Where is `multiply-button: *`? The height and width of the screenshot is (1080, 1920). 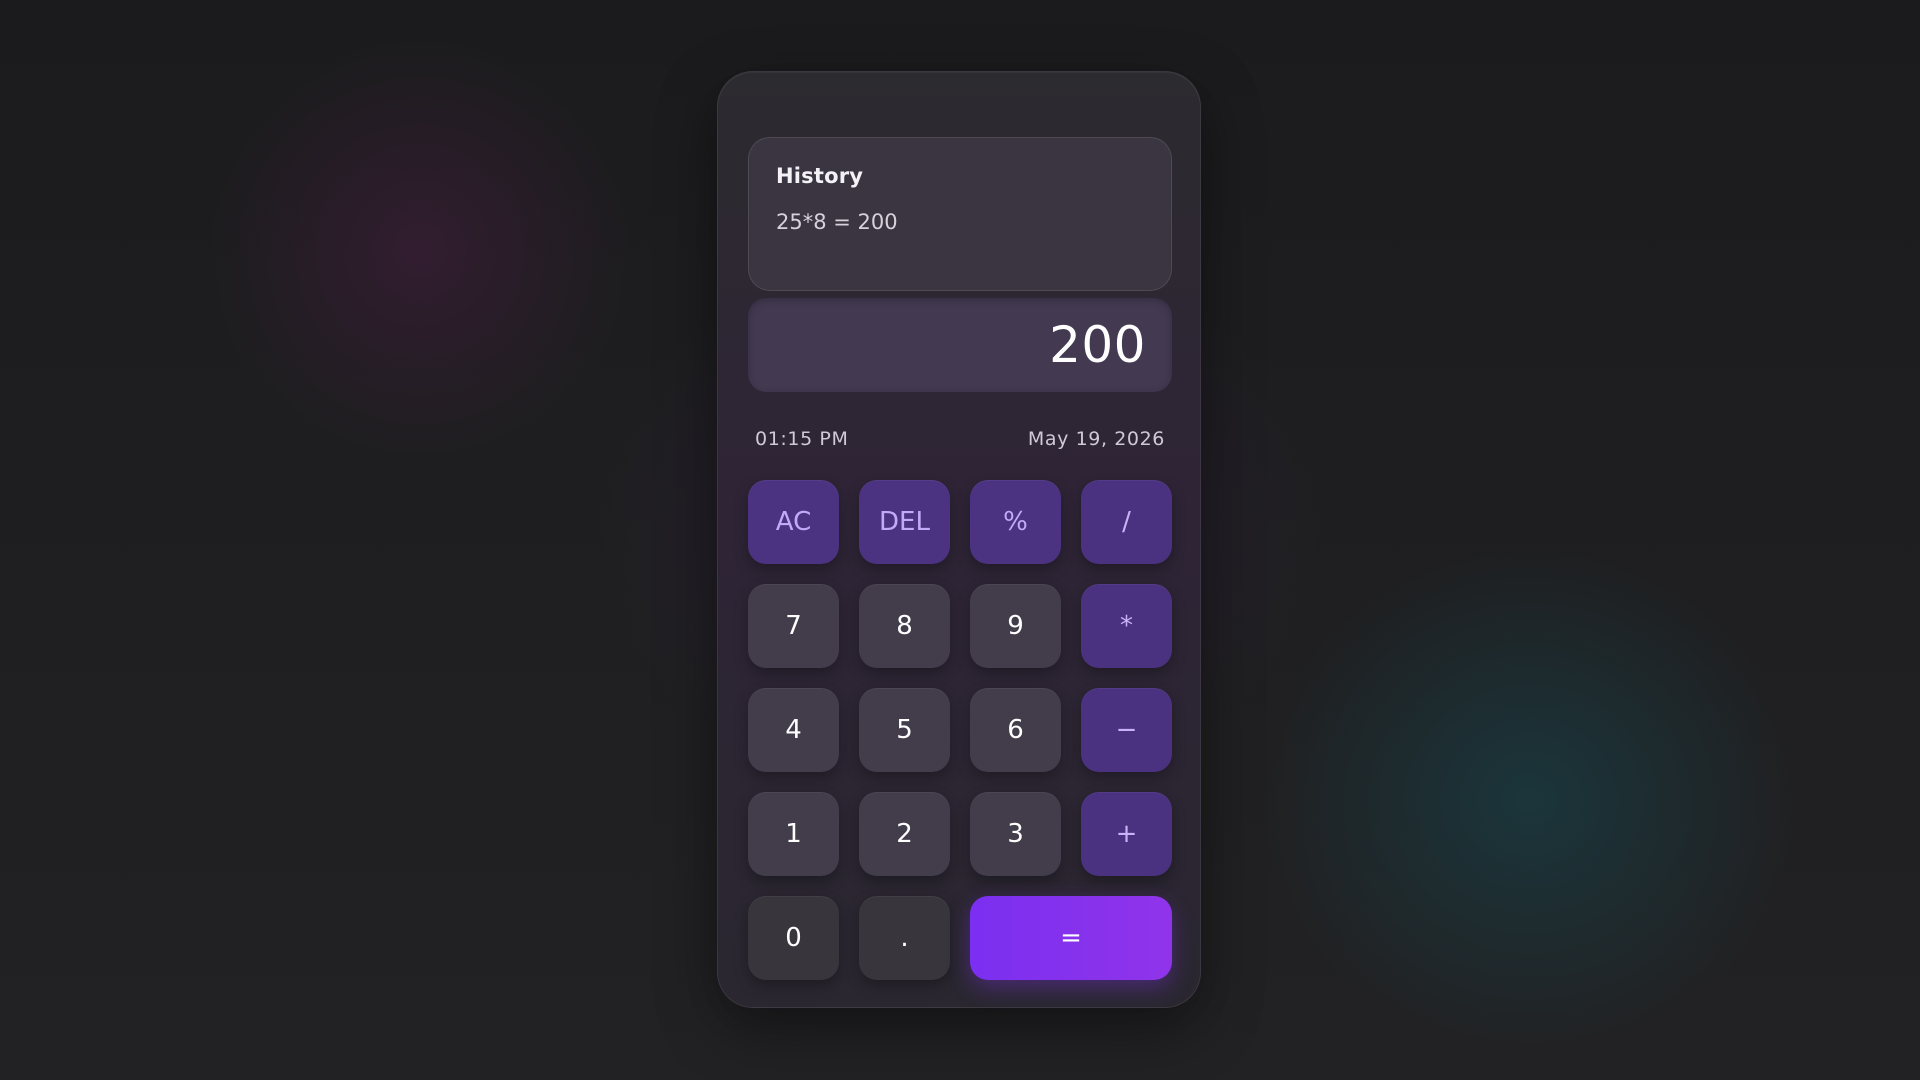 multiply-button: * is located at coordinates (1126, 626).